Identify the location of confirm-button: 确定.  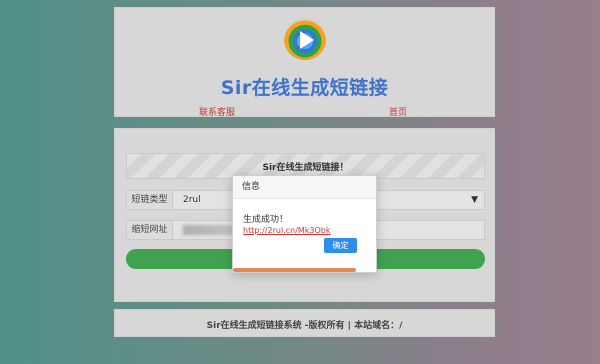
(340, 245).